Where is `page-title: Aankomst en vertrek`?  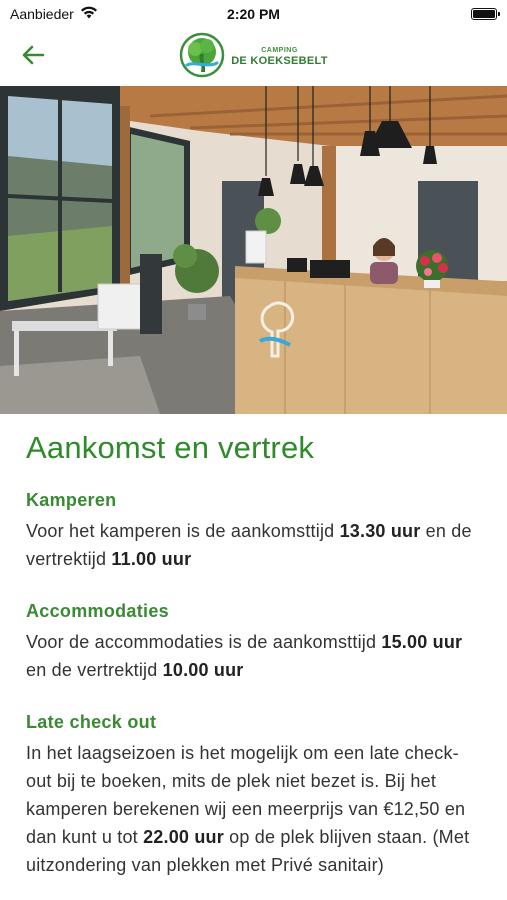 page-title: Aankomst en vertrek is located at coordinates (170, 447).